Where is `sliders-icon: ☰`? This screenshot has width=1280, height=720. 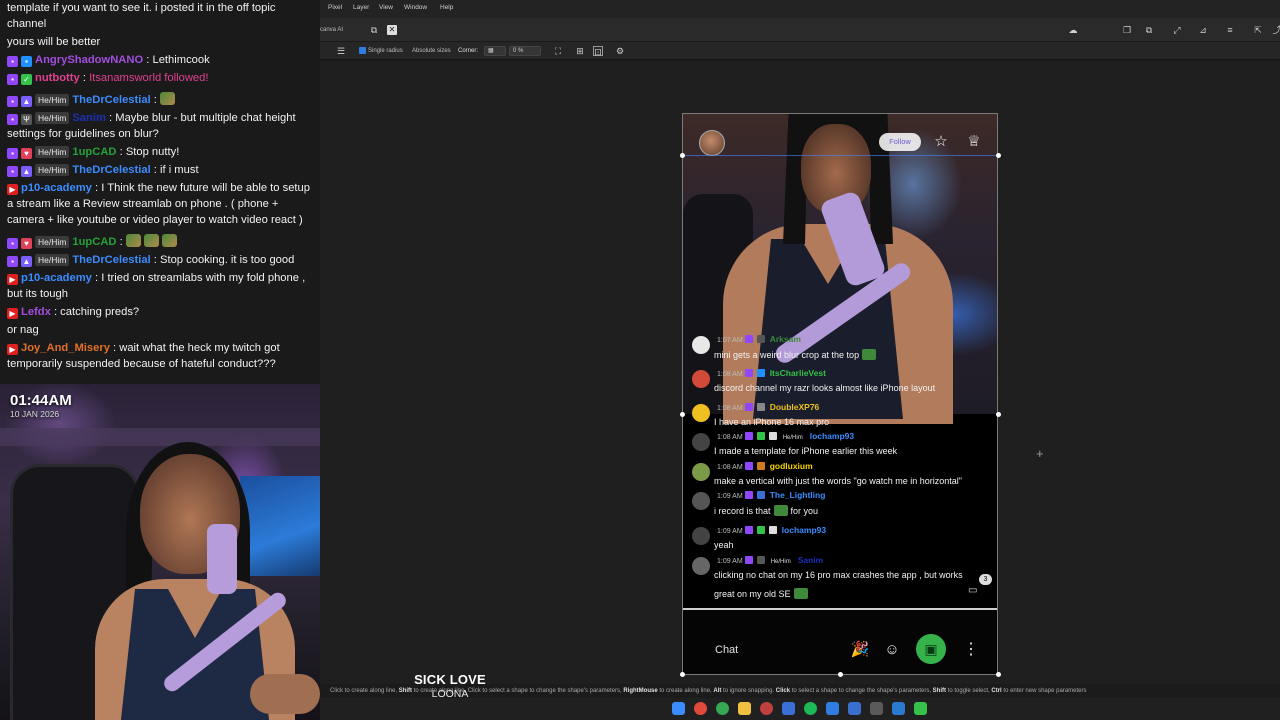 sliders-icon: ☰ is located at coordinates (341, 51).